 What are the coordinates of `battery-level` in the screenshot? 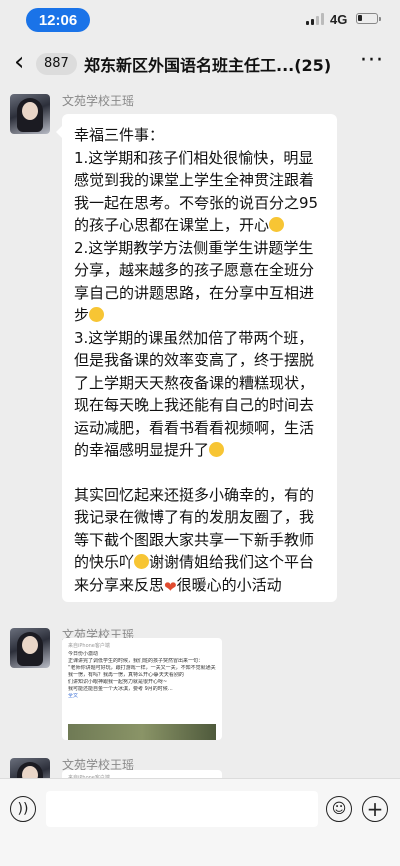 It's located at (360, 18).